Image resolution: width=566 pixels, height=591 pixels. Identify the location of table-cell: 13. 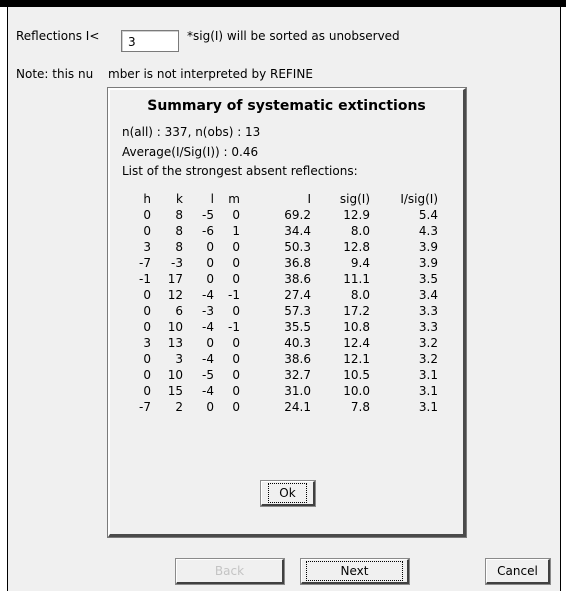
(175, 343).